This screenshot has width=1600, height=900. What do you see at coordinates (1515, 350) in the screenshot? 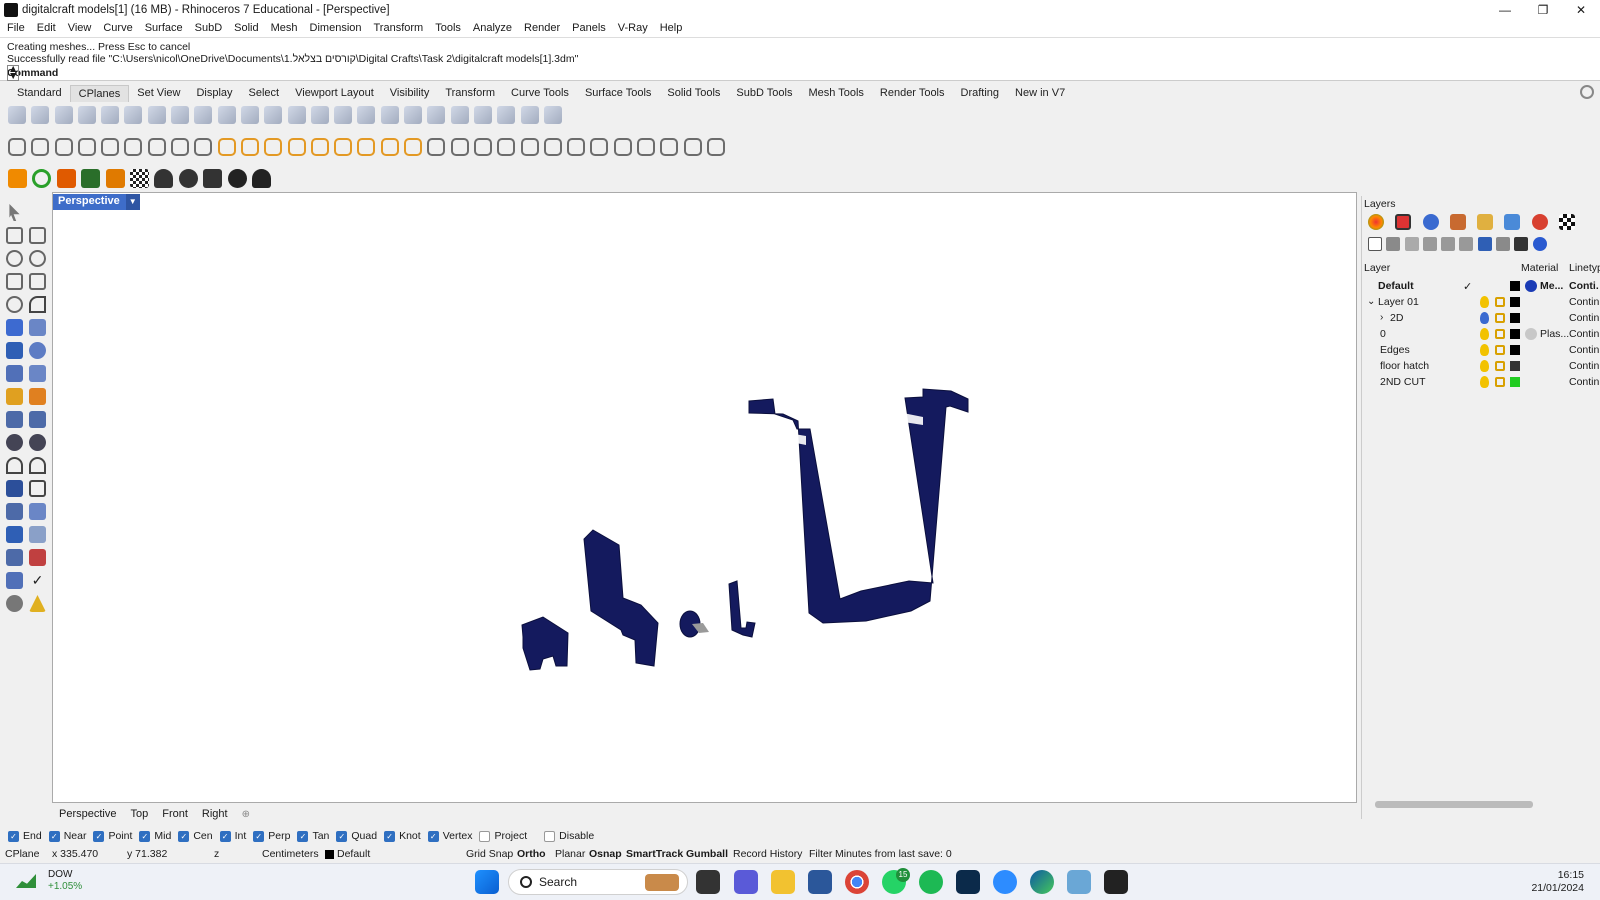
I see `layer-color-swatch` at bounding box center [1515, 350].